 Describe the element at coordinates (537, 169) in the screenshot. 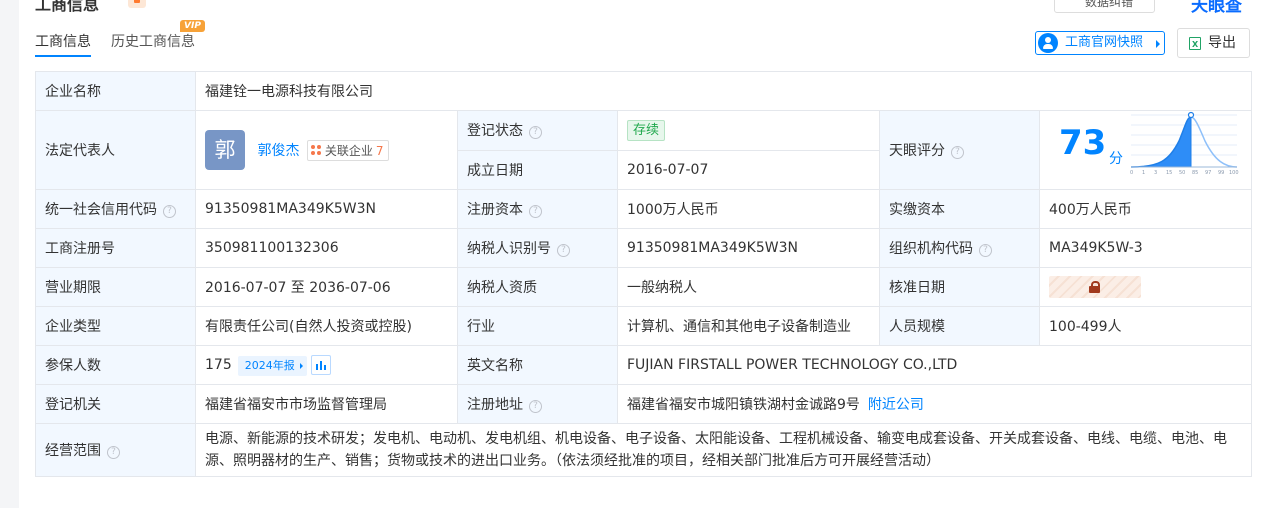

I see `field-label: 成立日期` at that location.